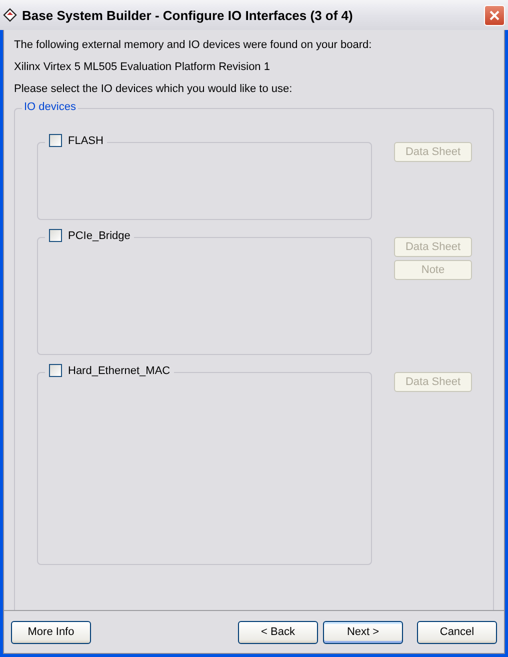 The width and height of the screenshot is (508, 657). Describe the element at coordinates (278, 632) in the screenshot. I see `nav-button: < Back` at that location.